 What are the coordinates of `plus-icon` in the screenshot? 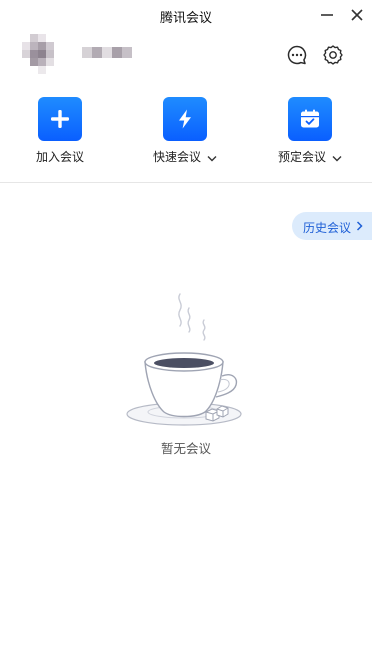 It's located at (60, 119).